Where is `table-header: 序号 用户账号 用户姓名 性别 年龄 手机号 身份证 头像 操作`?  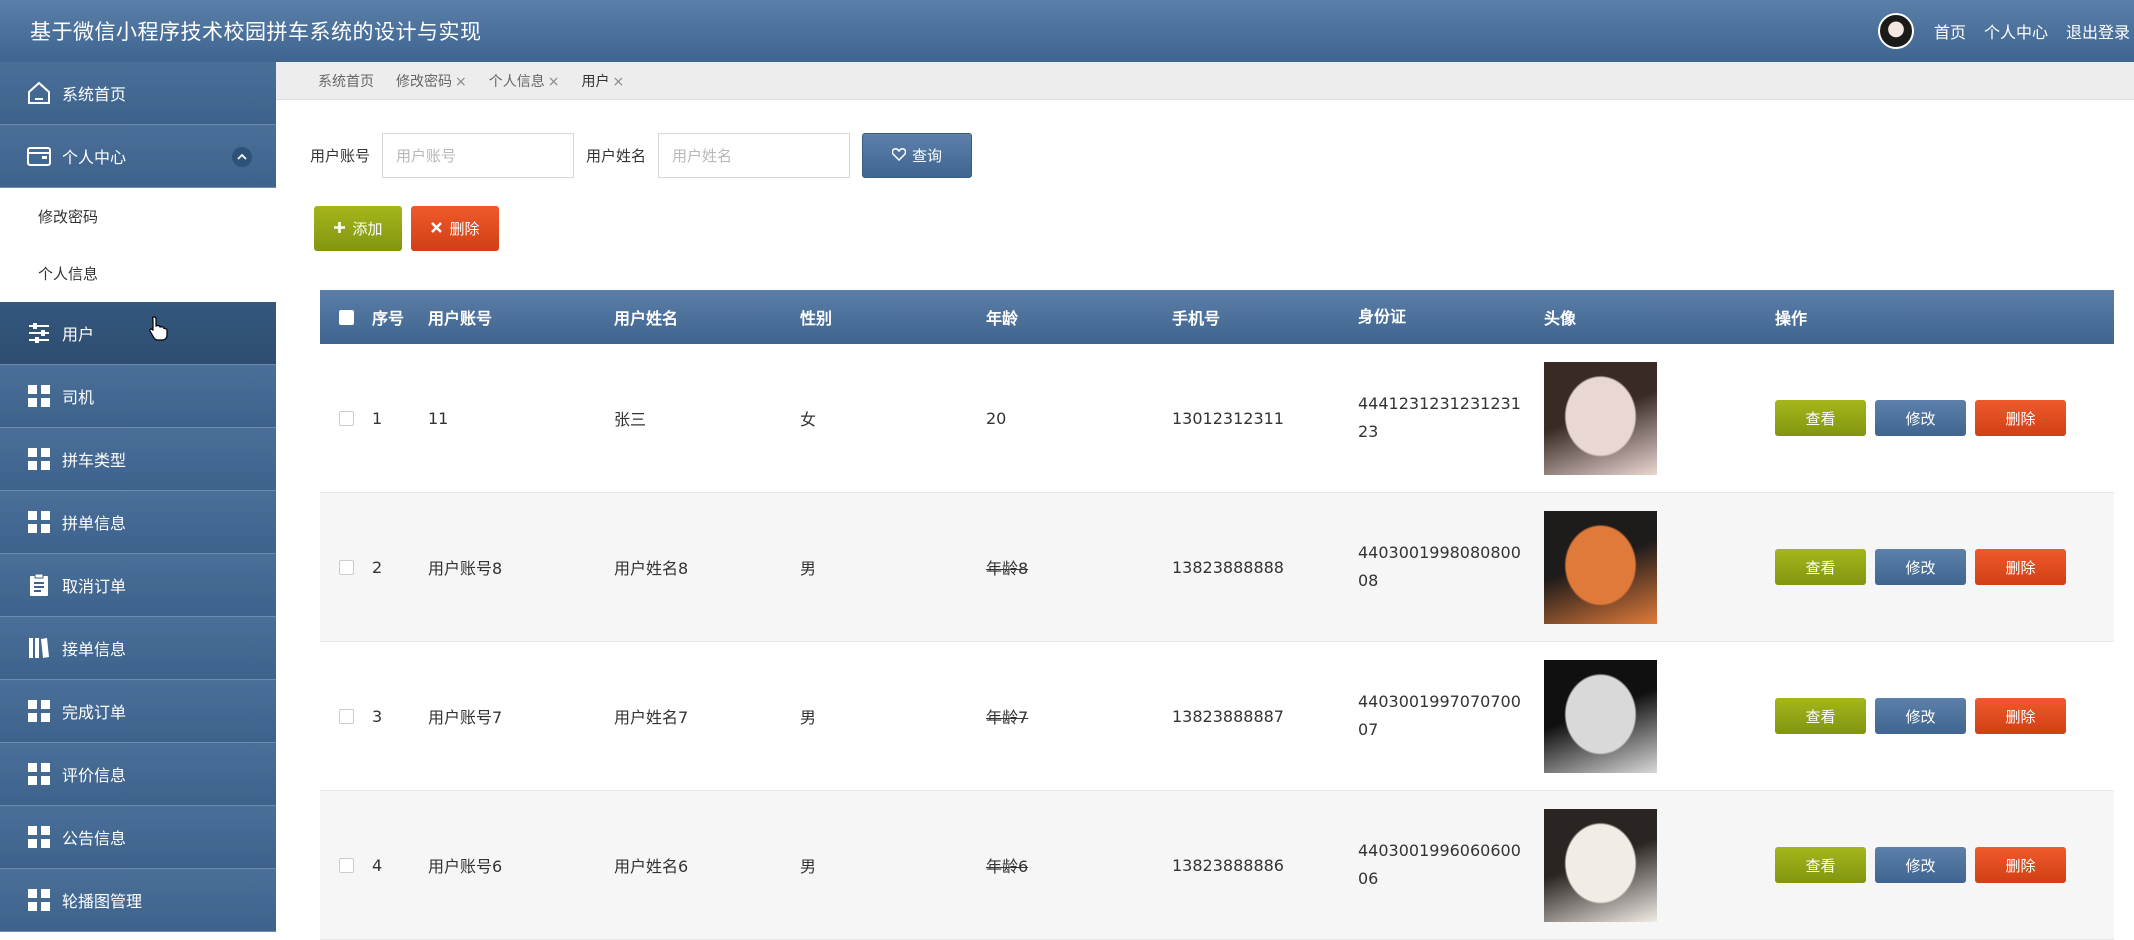
table-header: 序号 用户账号 用户姓名 性别 年龄 手机号 身份证 头像 操作 is located at coordinates (1217, 317).